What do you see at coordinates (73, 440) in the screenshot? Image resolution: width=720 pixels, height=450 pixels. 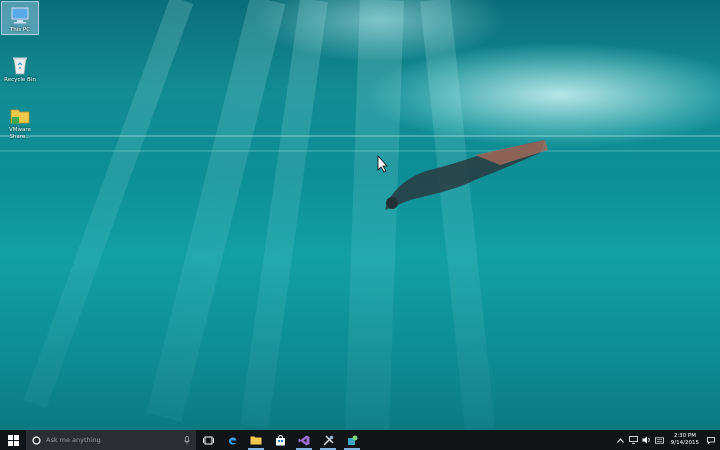 I see `search-placeholder: Ask me anything` at bounding box center [73, 440].